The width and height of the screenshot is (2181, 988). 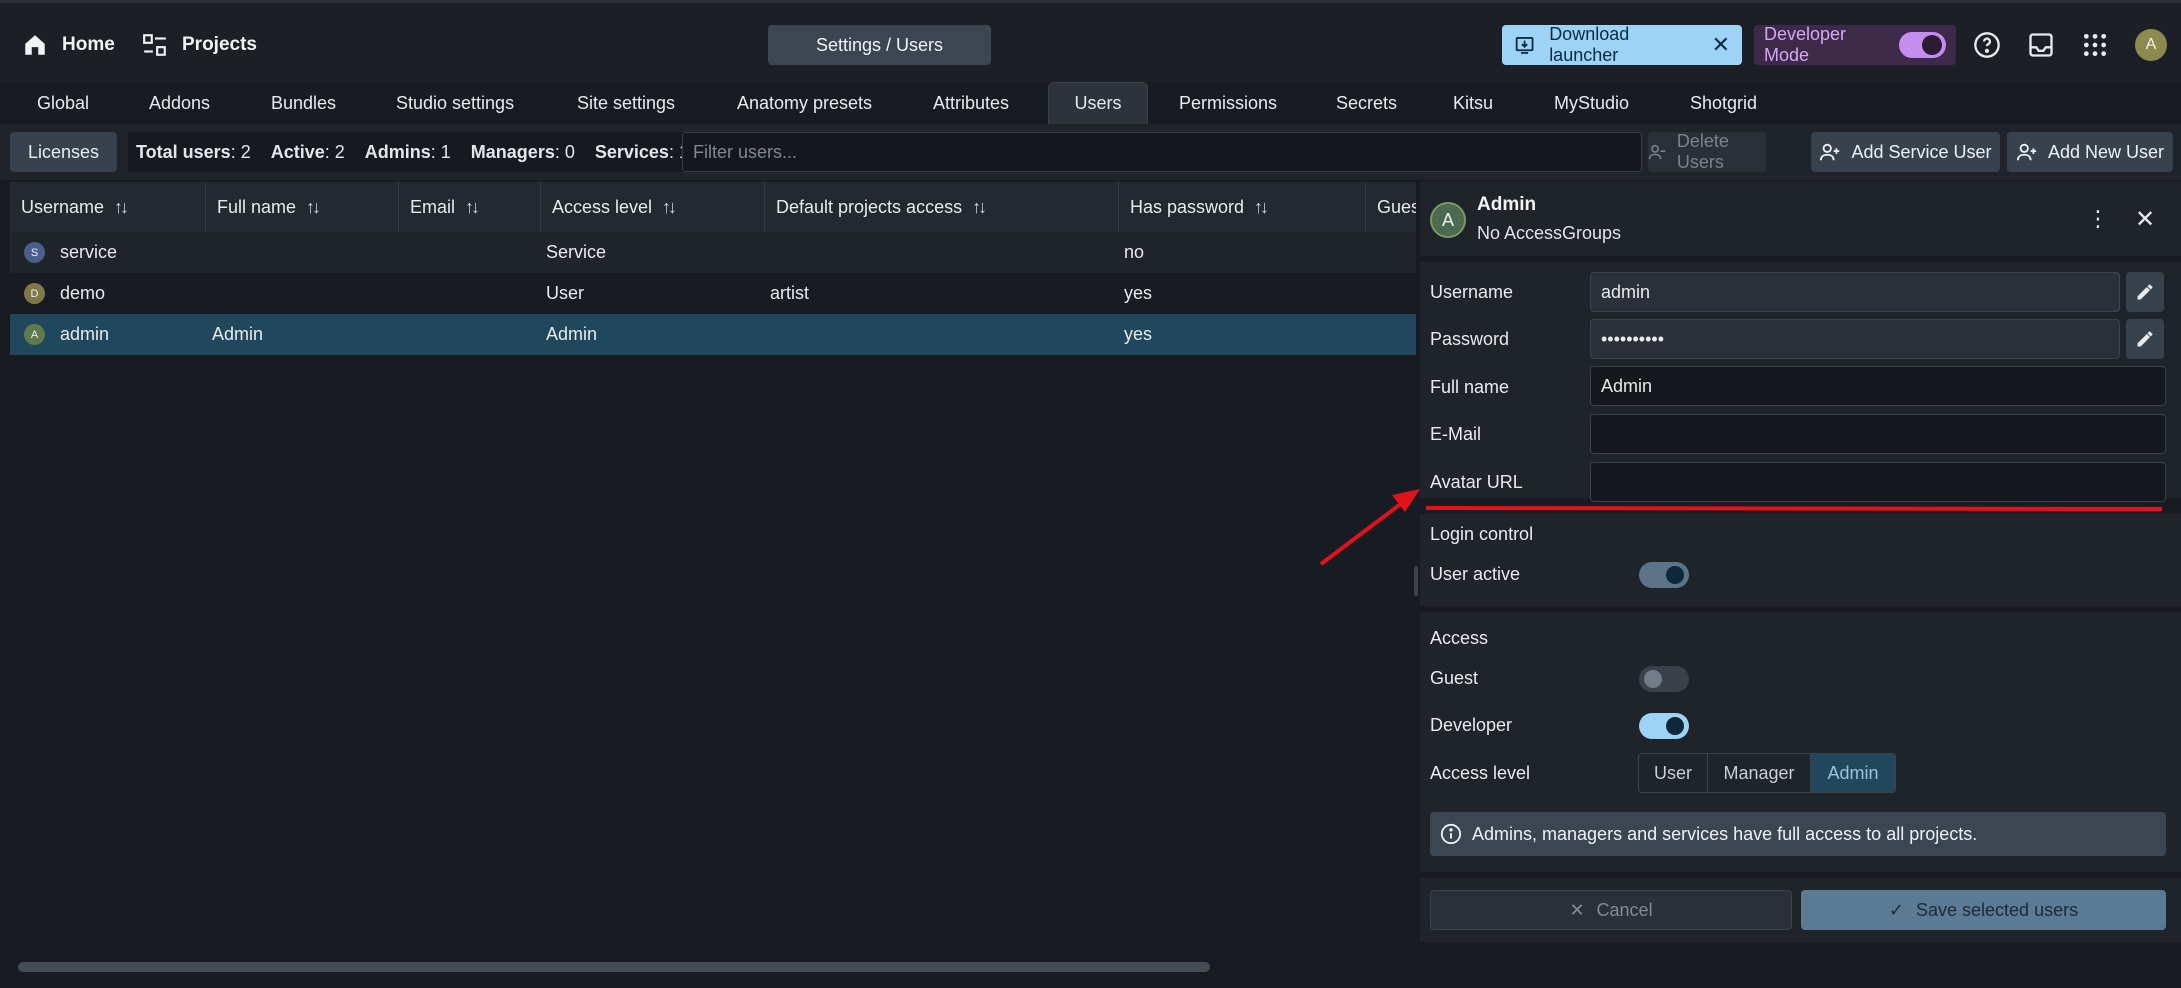 What do you see at coordinates (1473, 103) in the screenshot?
I see `tab-kitsu: Kitsu` at bounding box center [1473, 103].